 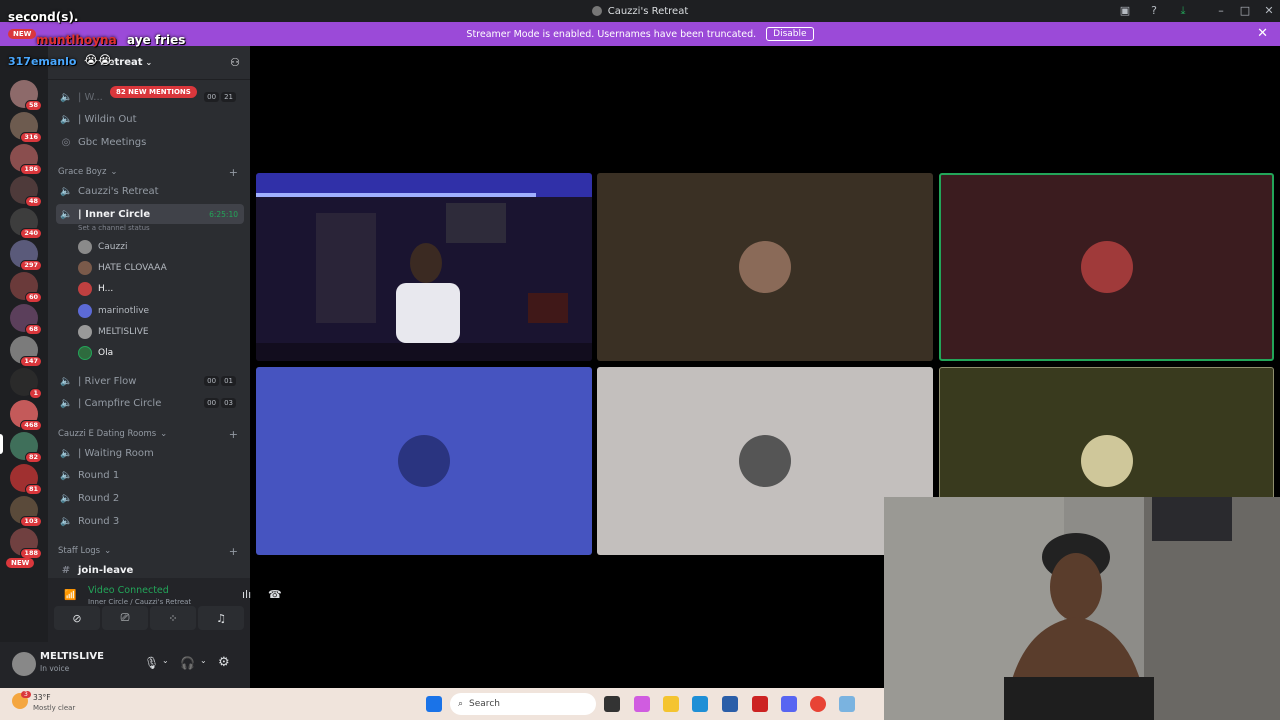 What do you see at coordinates (671, 704) in the screenshot?
I see `file-explorer-icon` at bounding box center [671, 704].